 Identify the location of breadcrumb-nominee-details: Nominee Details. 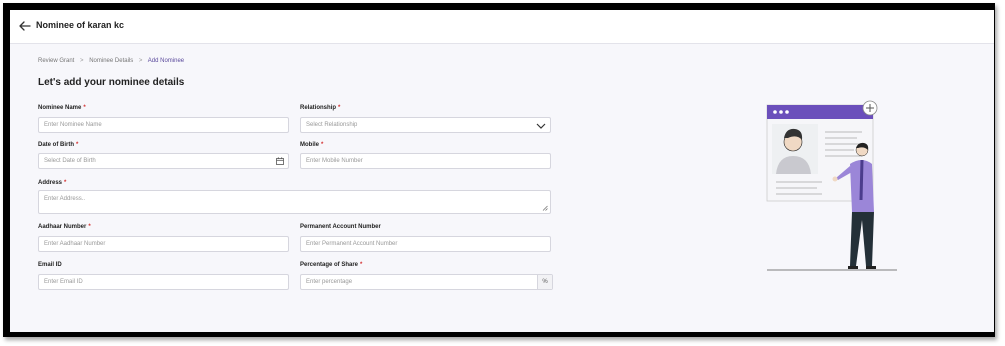
(111, 61).